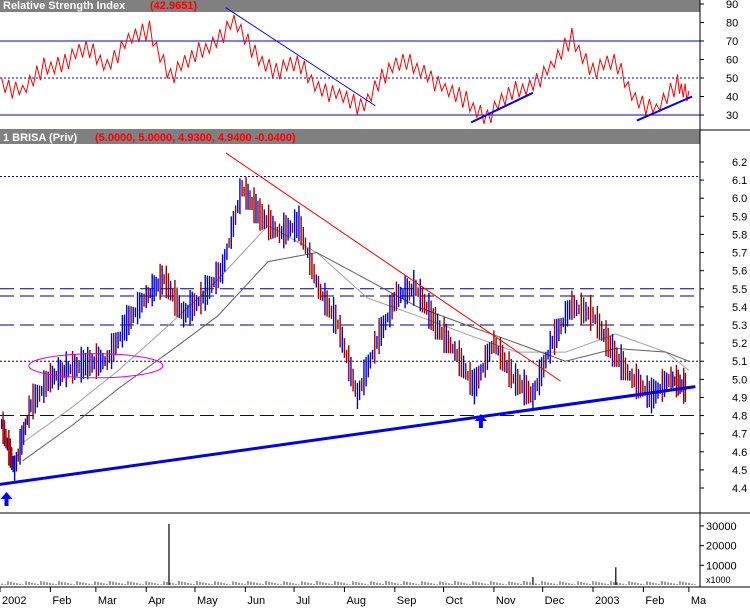  Describe the element at coordinates (739, 181) in the screenshot. I see `price-tick-label: 6.1` at that location.